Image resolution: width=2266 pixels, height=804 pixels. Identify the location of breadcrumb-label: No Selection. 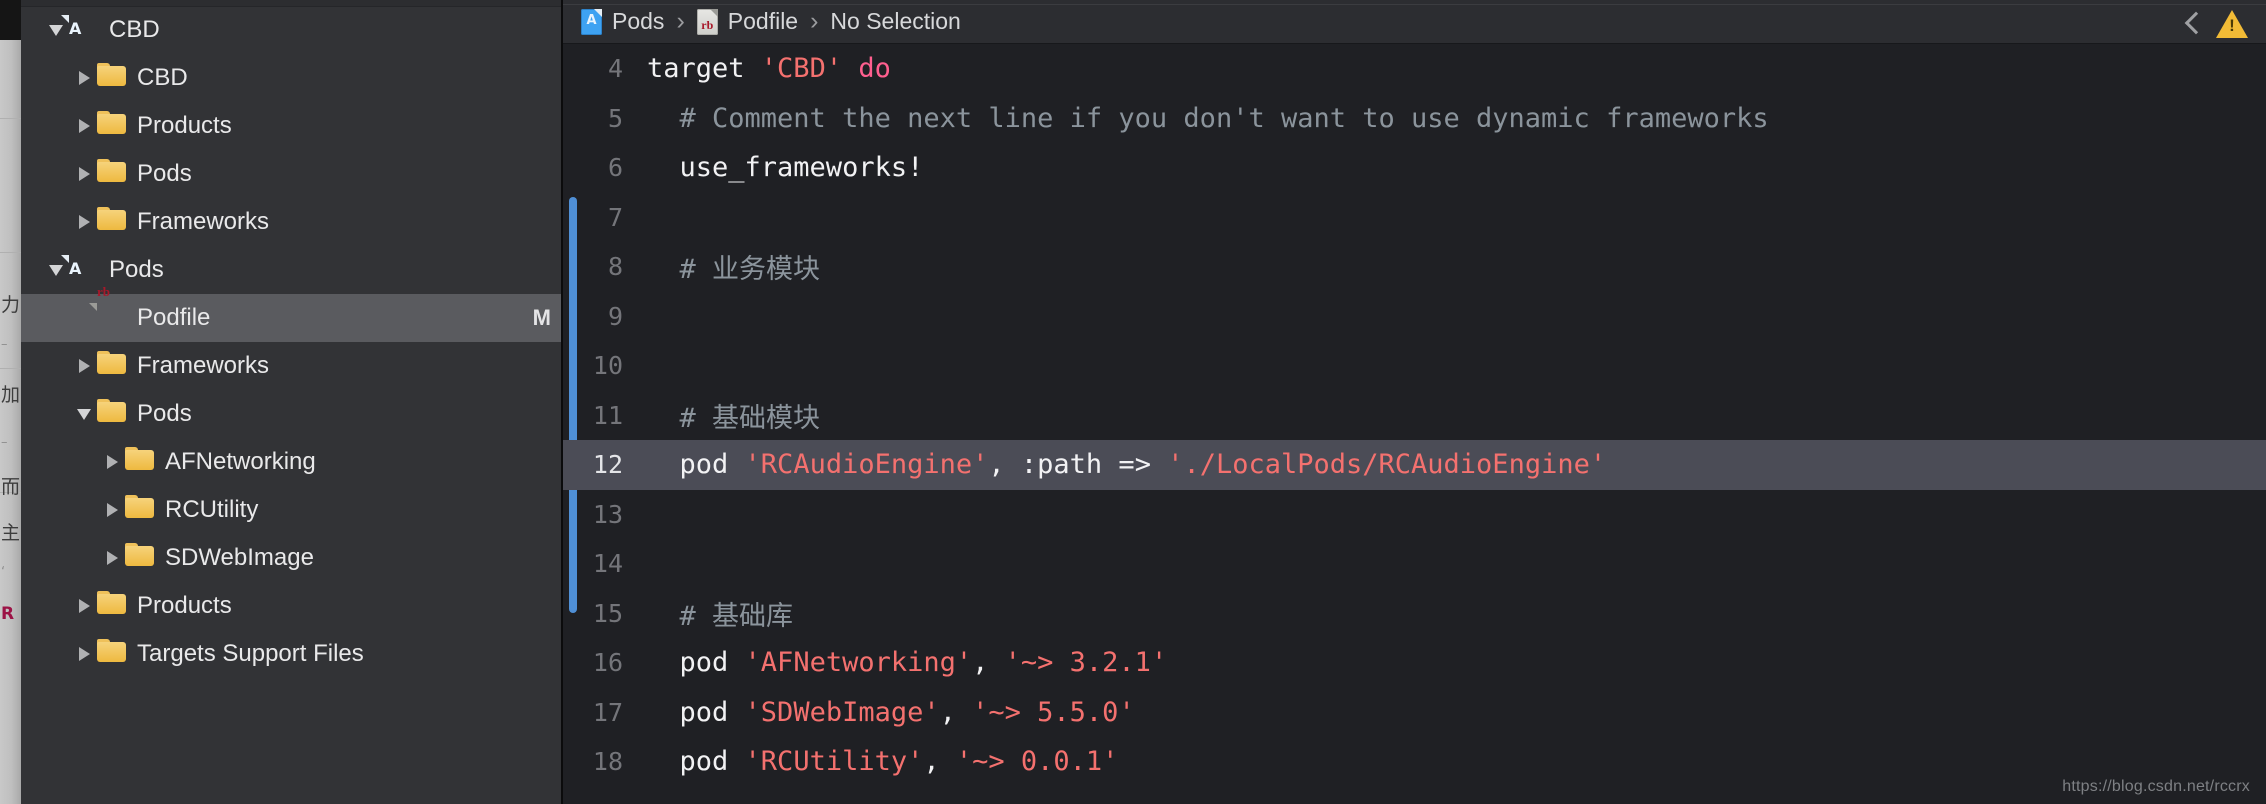
(895, 21).